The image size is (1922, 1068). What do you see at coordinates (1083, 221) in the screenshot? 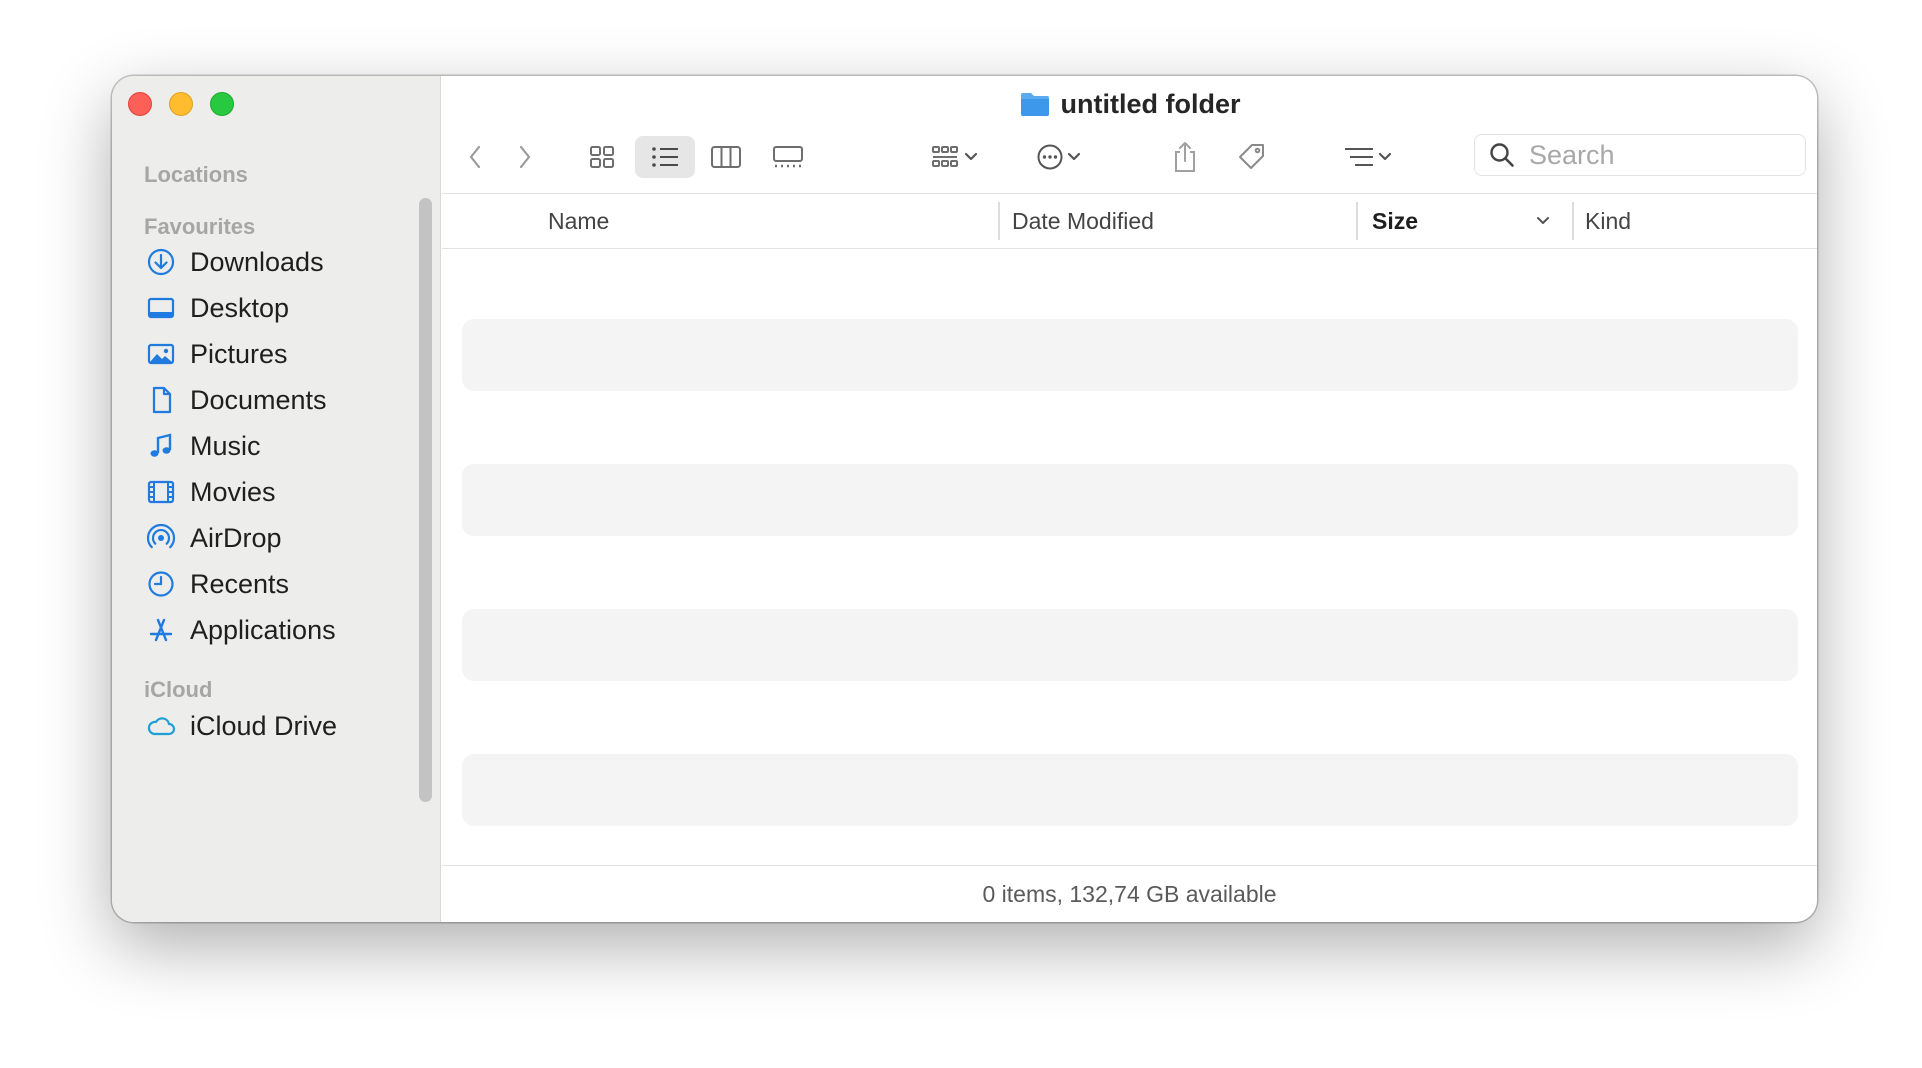
I see `column-date-modified: Date Modified` at bounding box center [1083, 221].